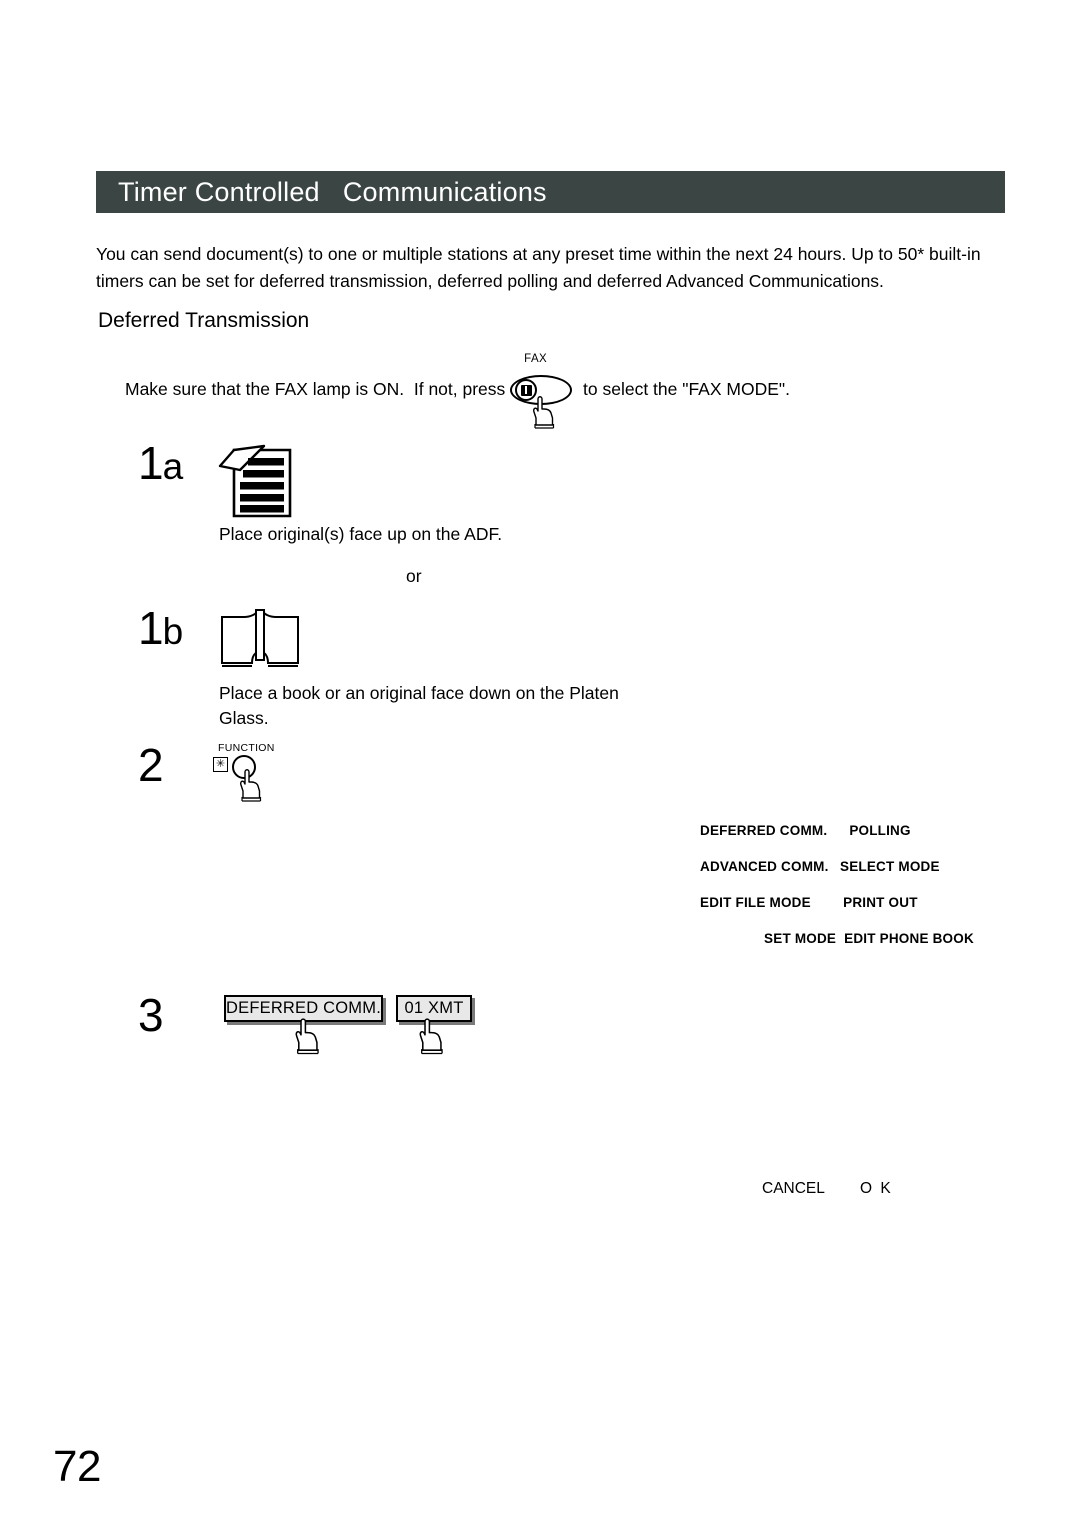  Describe the element at coordinates (332, 191) in the screenshot. I see `page-title: Timer Controlled Communications` at that location.